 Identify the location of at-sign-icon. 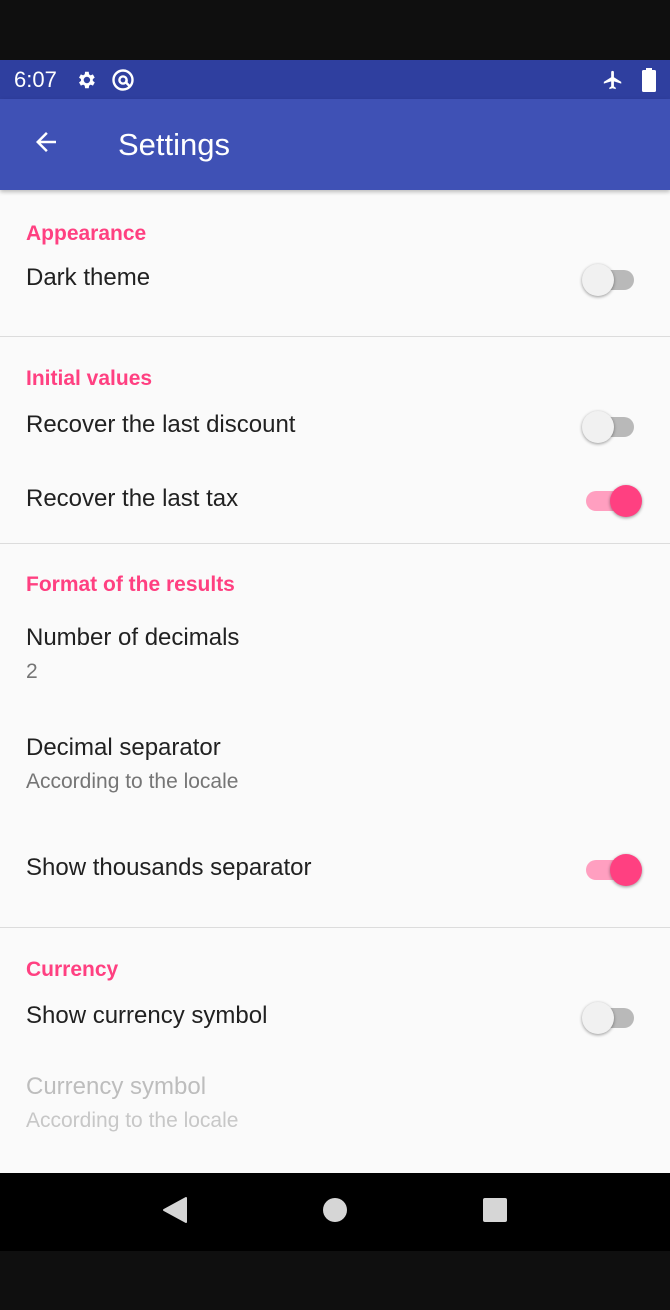
(123, 80).